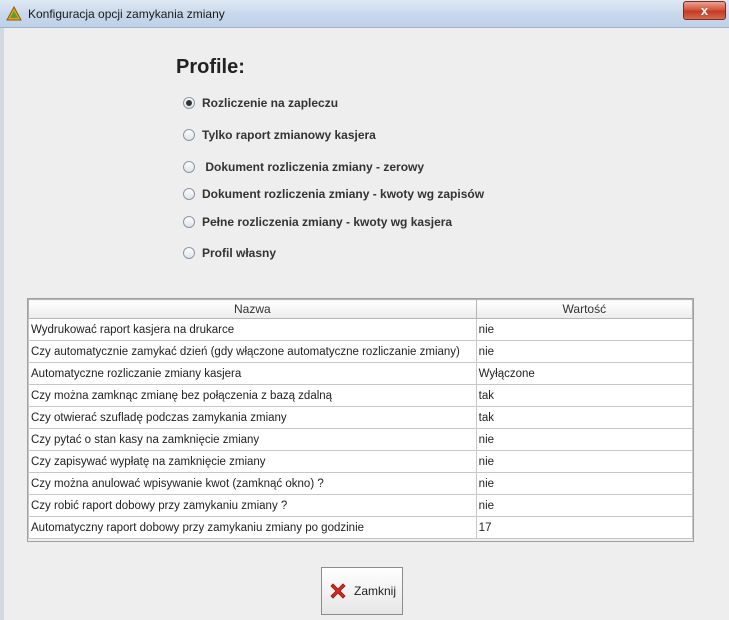  What do you see at coordinates (126, 14) in the screenshot?
I see `window-title: Konfiguracja opcji zamykania zmiany` at bounding box center [126, 14].